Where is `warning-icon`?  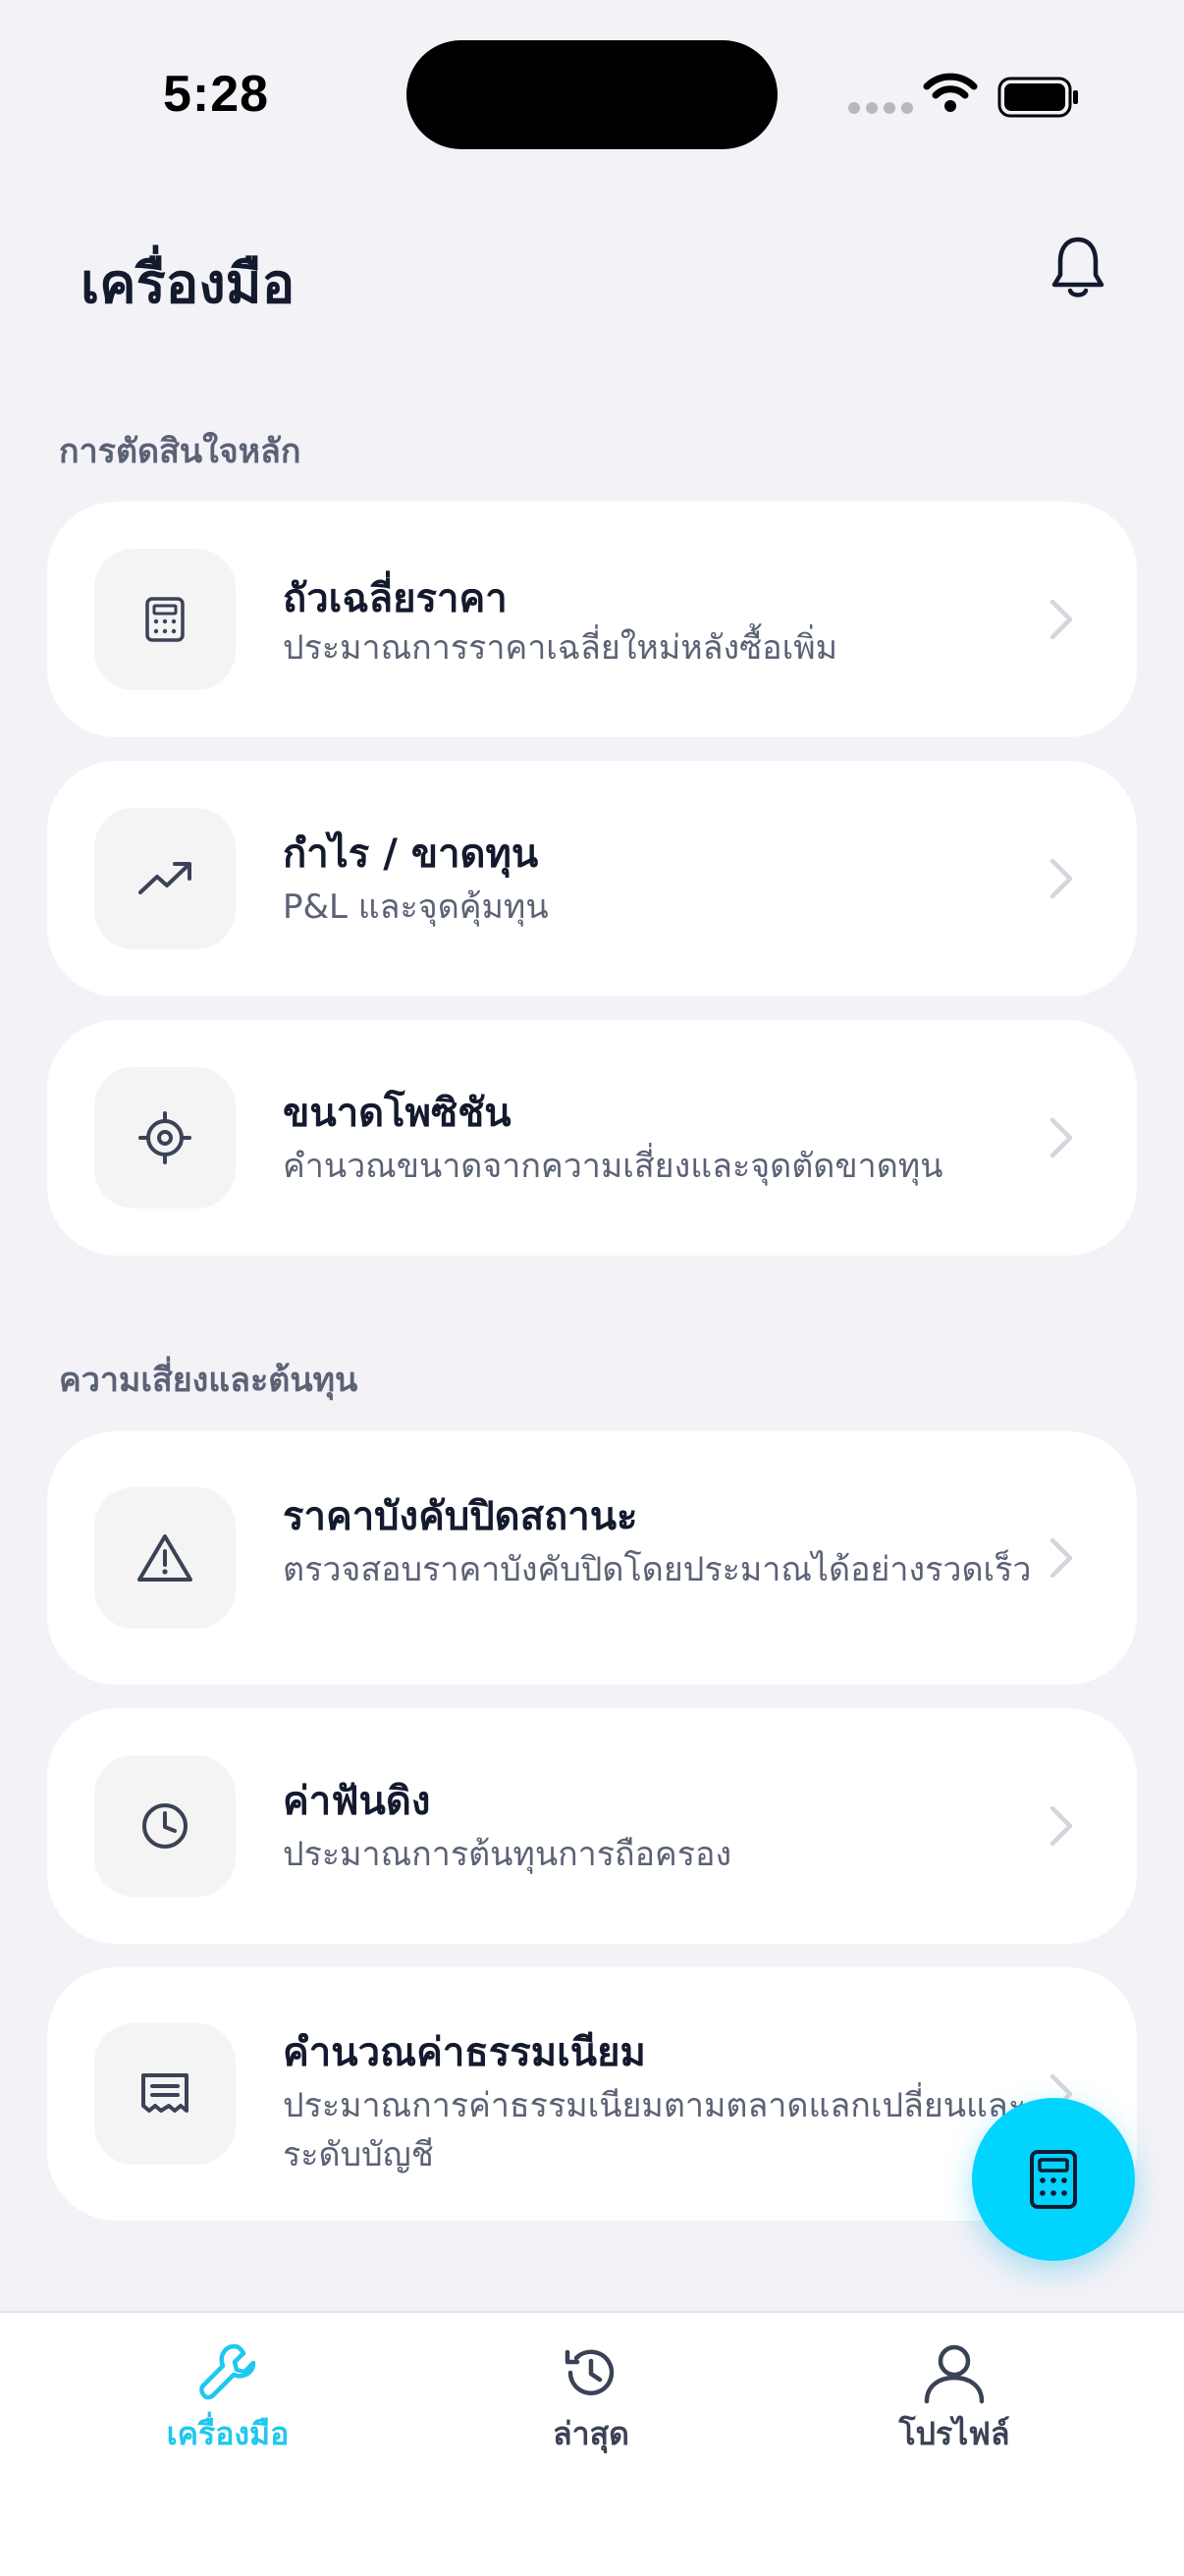 warning-icon is located at coordinates (164, 1558).